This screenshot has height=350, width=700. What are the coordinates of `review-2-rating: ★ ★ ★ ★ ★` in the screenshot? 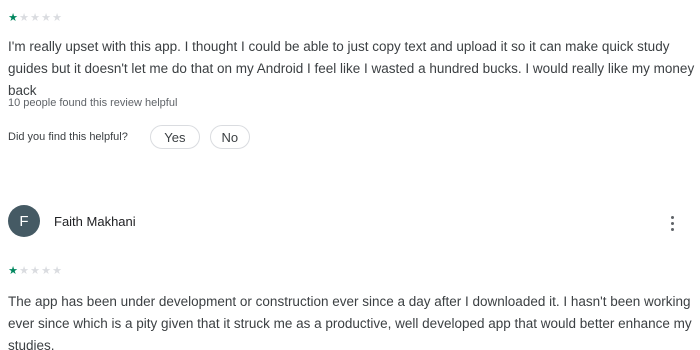 It's located at (35, 271).